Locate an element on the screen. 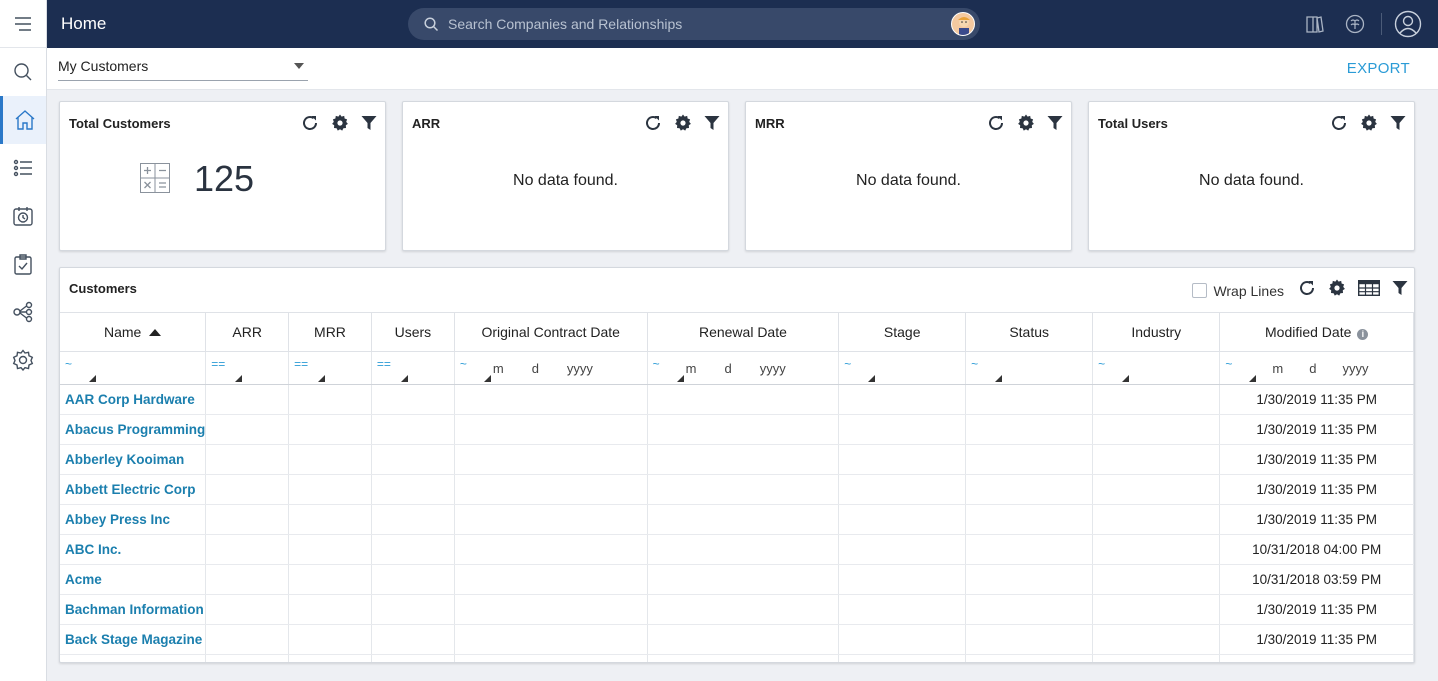  column-header-original-contract-date: Original Contract Date is located at coordinates (551, 332).